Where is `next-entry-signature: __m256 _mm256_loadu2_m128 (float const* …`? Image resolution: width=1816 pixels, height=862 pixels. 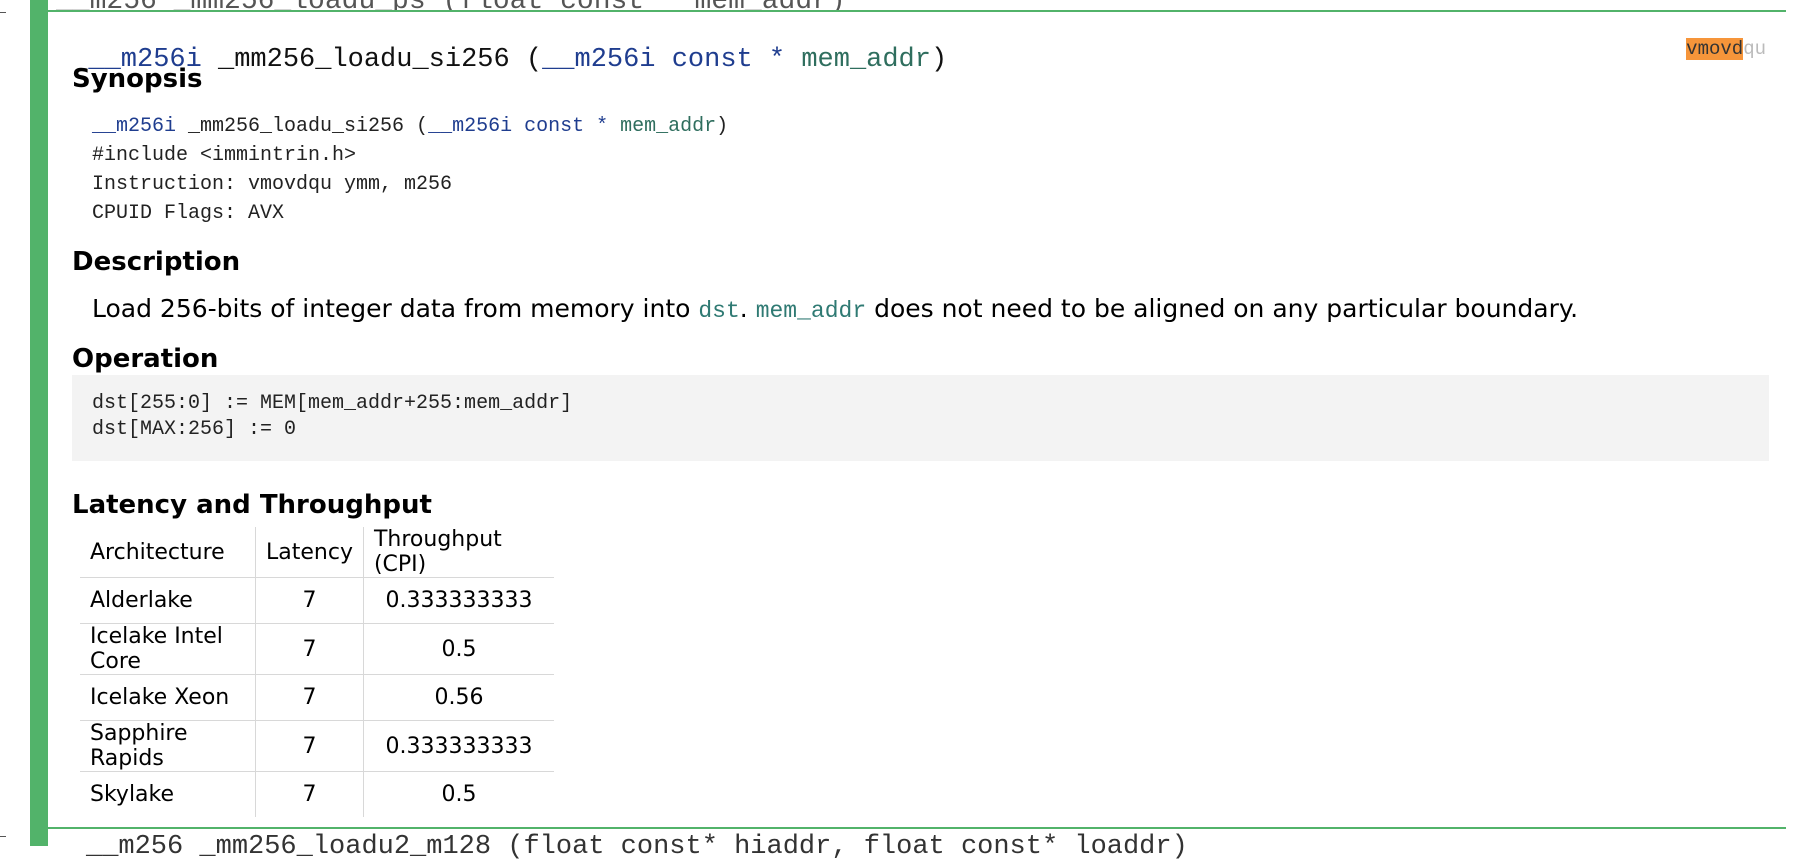 next-entry-signature: __m256 _mm256_loadu2_m128 (float const* … is located at coordinates (637, 847).